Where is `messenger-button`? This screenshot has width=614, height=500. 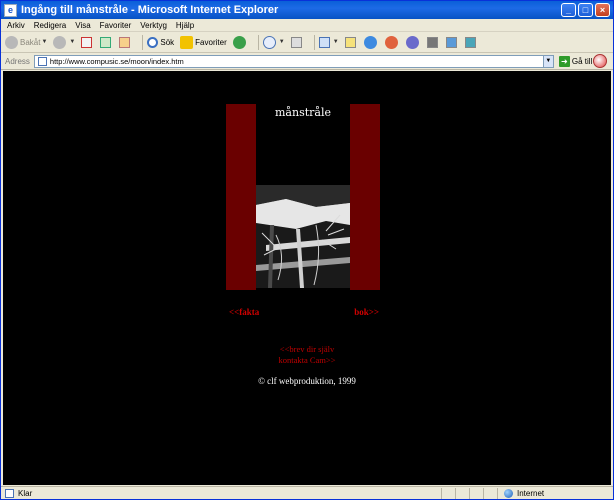 messenger-button is located at coordinates (371, 42).